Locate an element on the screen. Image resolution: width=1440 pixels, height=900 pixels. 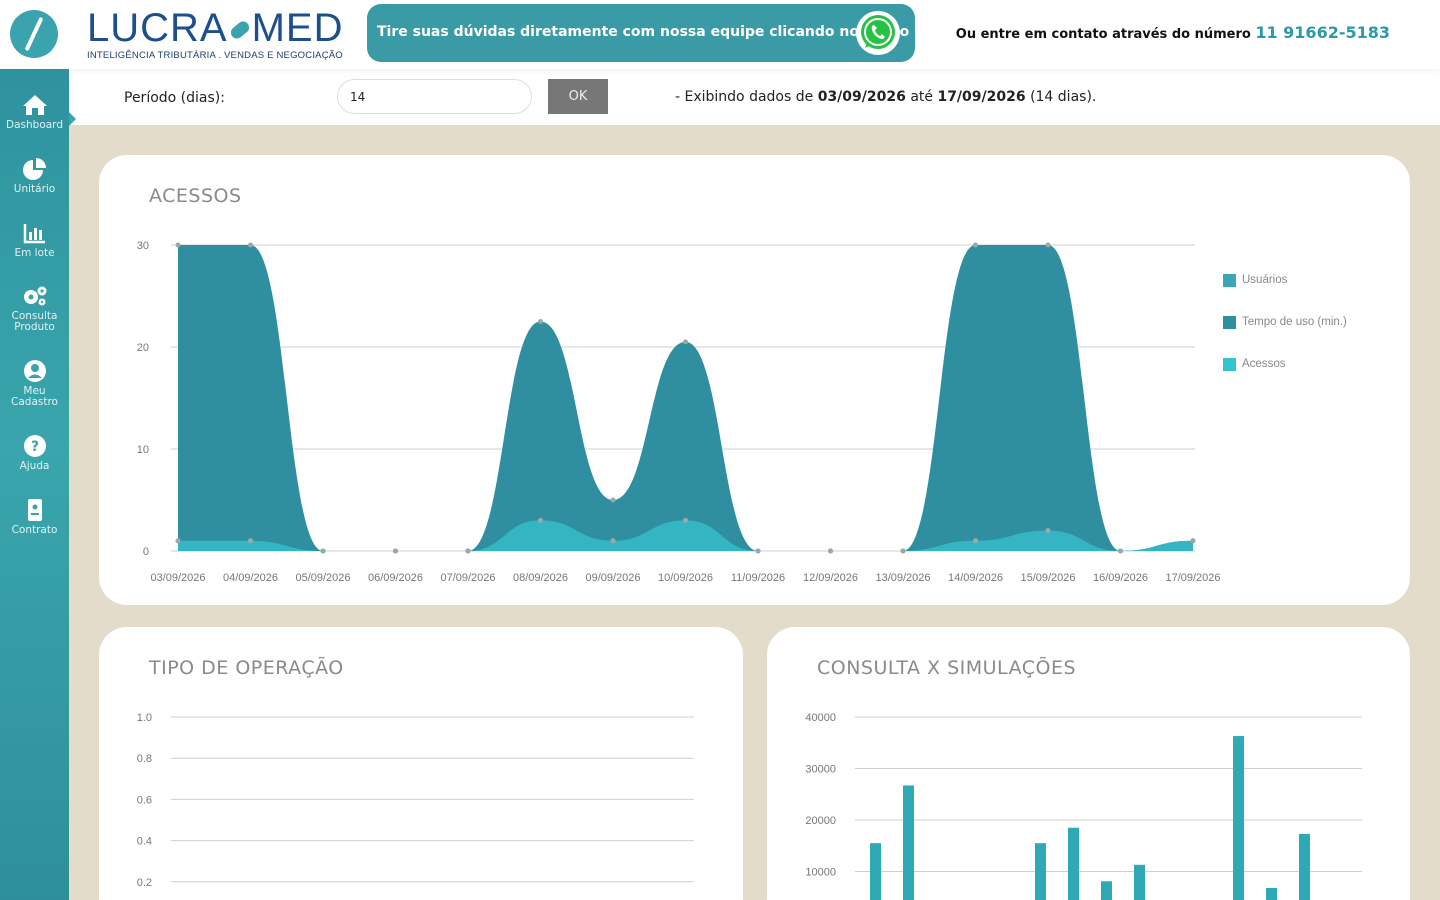
contract-icon is located at coordinates (34, 510).